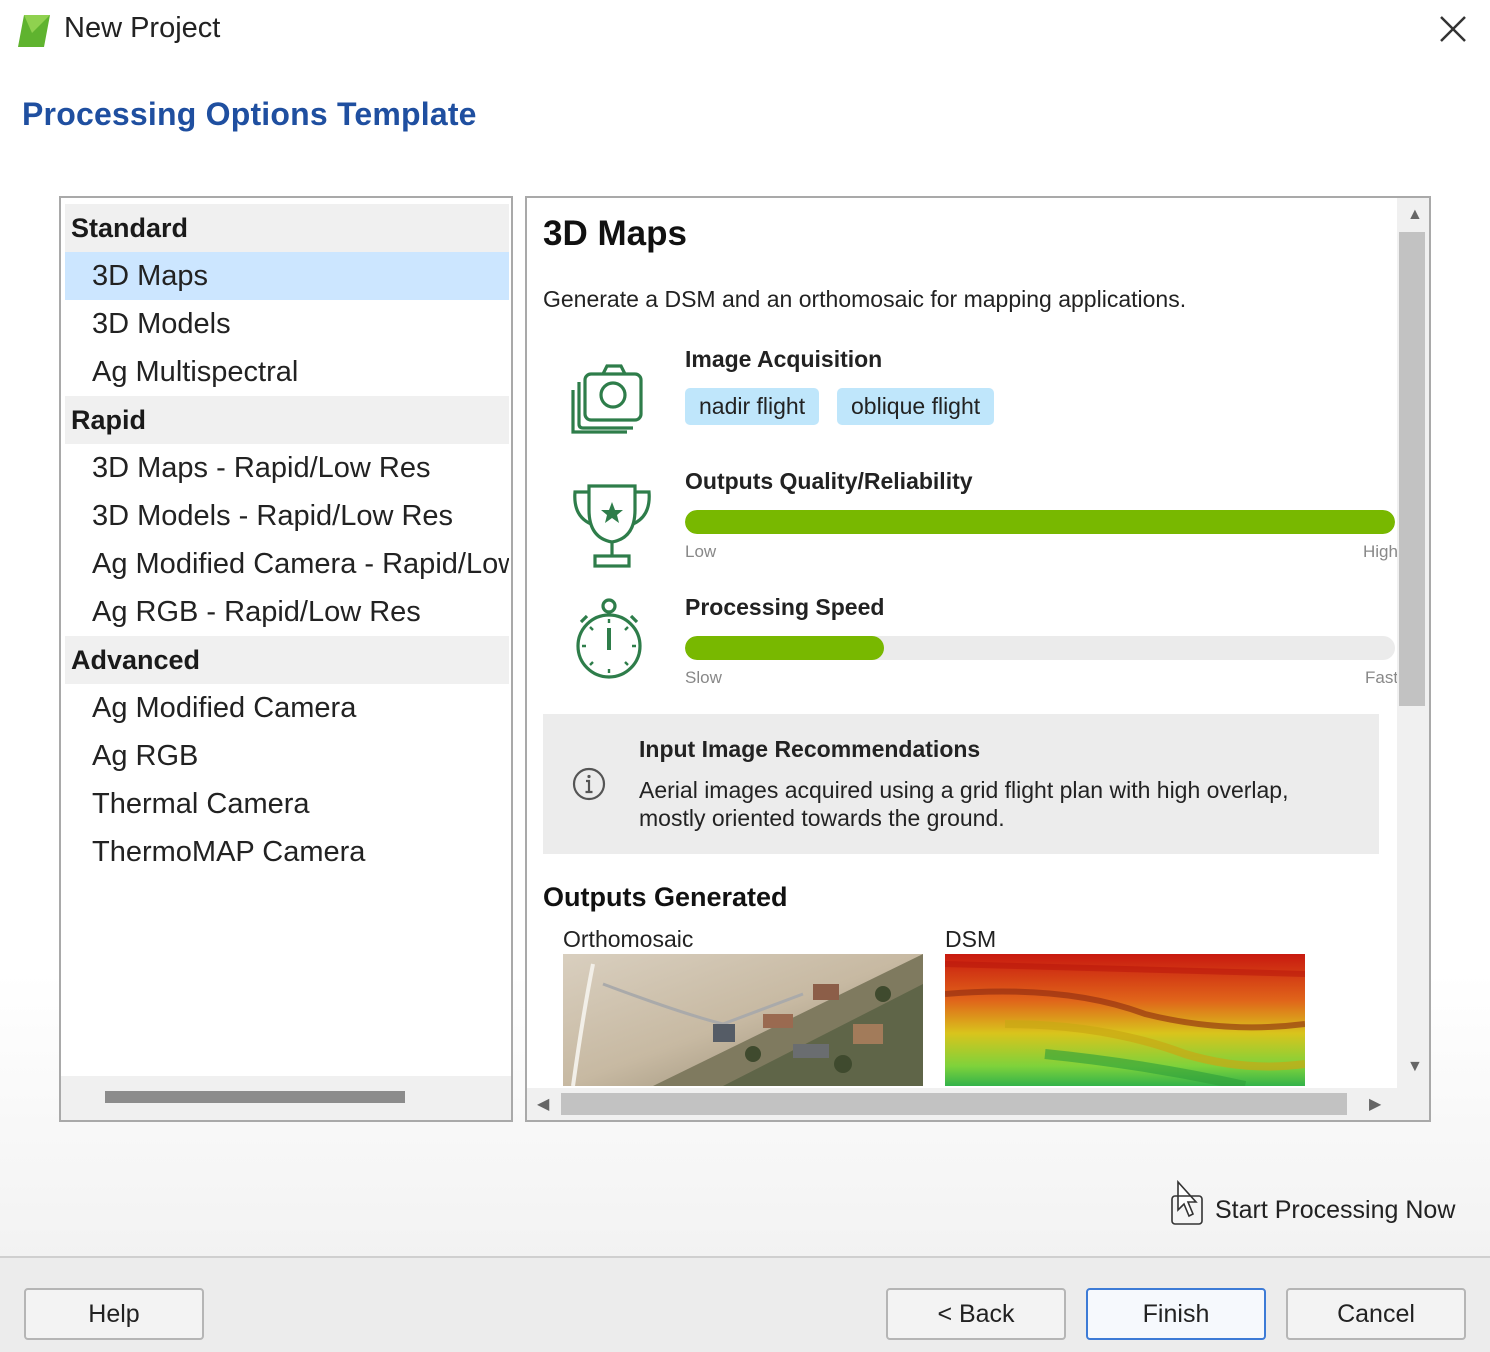 The height and width of the screenshot is (1352, 1490). Describe the element at coordinates (609, 638) in the screenshot. I see `stopwatch-icon` at that location.